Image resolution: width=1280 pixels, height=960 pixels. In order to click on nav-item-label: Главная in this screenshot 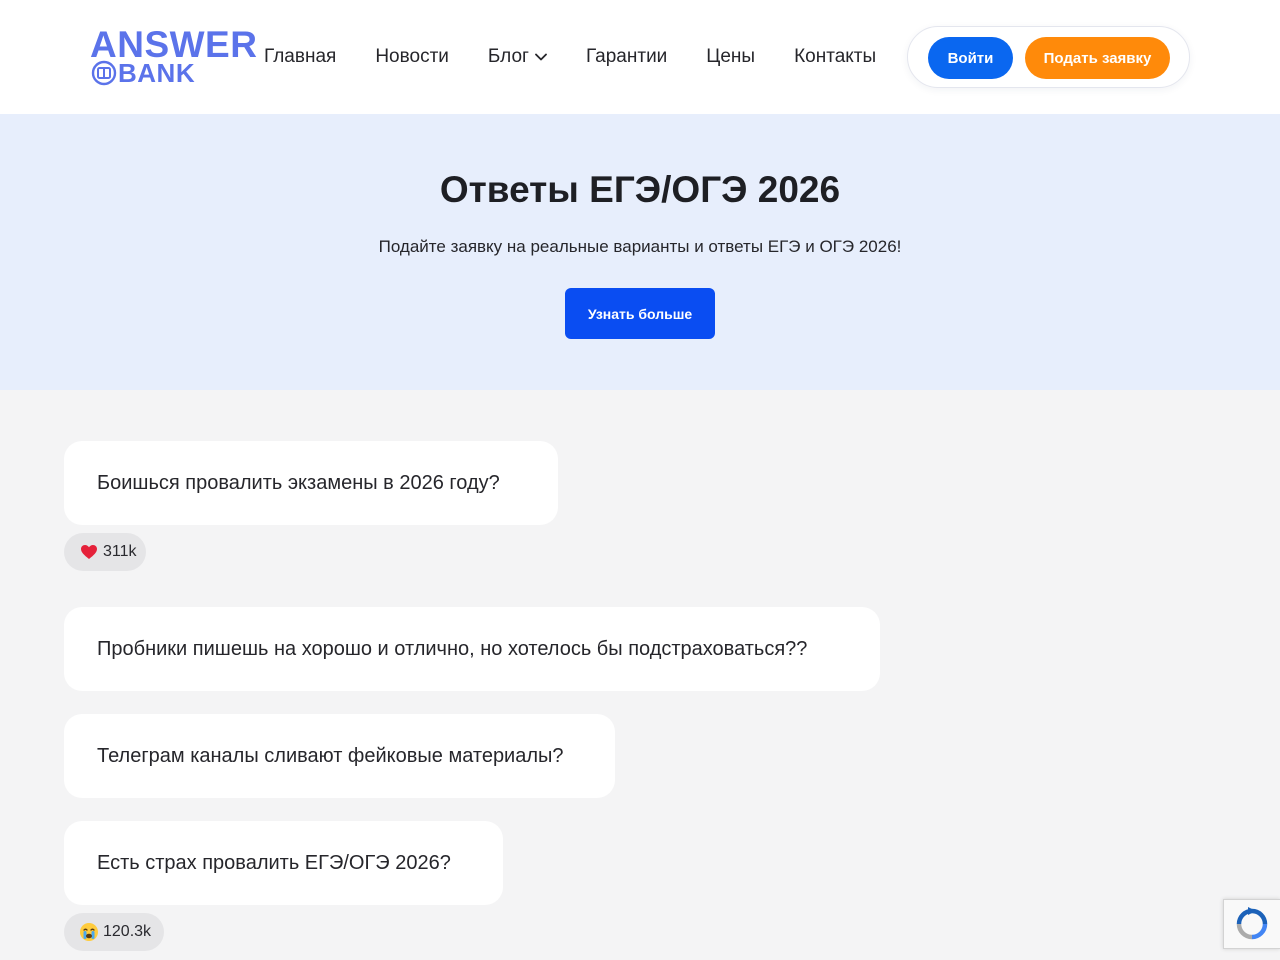, I will do `click(300, 56)`.